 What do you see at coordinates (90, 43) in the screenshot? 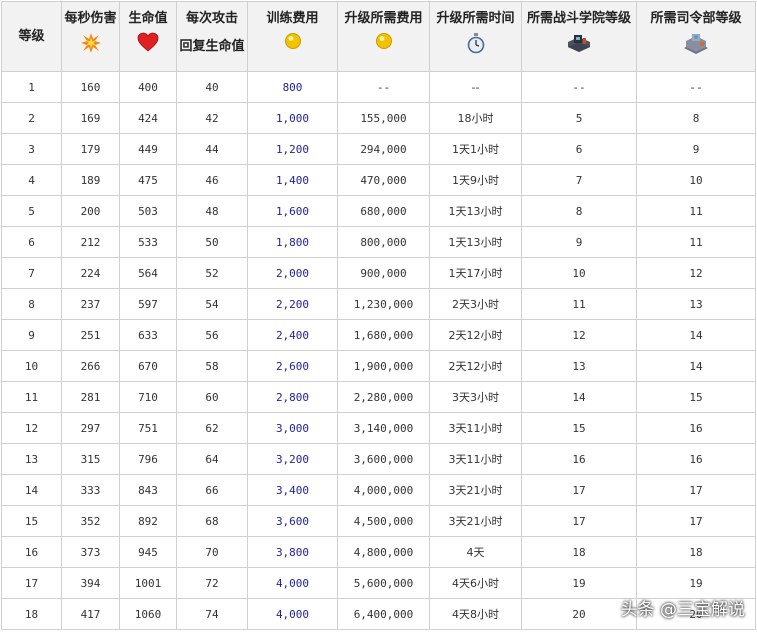
I see `explosion-icon` at bounding box center [90, 43].